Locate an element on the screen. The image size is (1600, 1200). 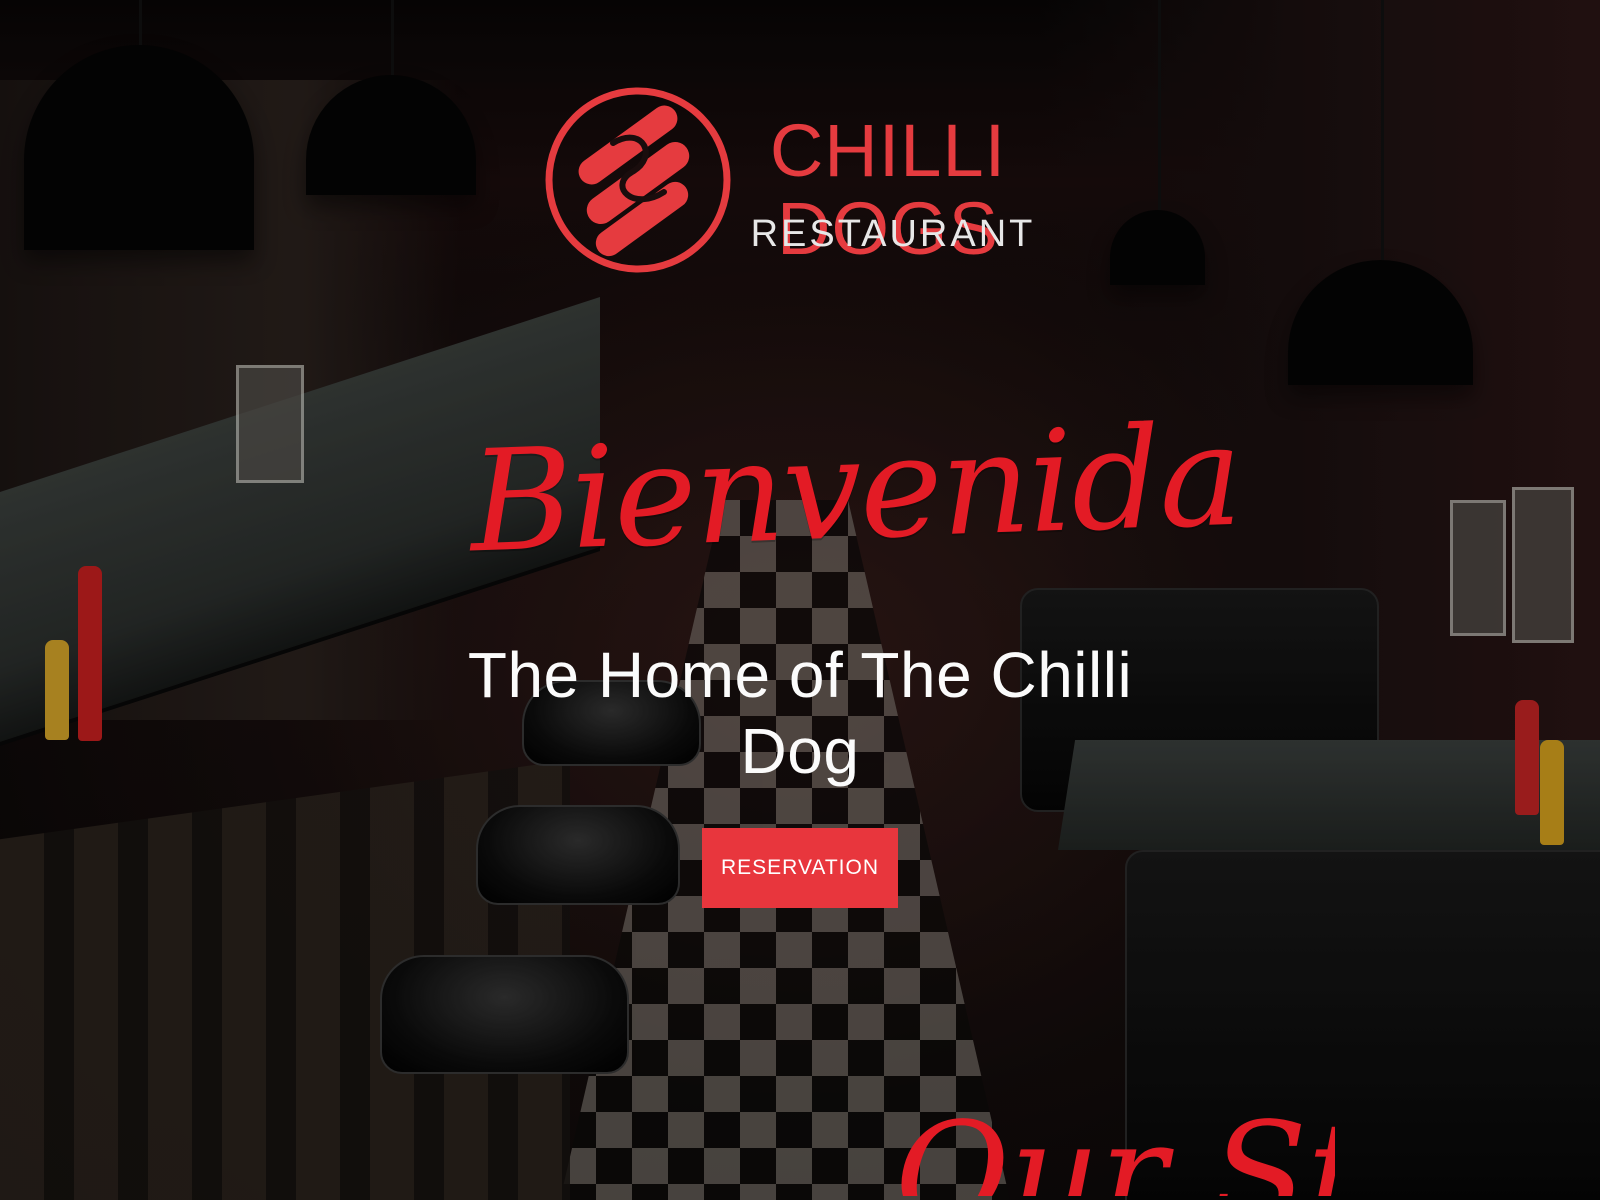
next-section-heading: Our Story is located at coordinates (1115, 1150).